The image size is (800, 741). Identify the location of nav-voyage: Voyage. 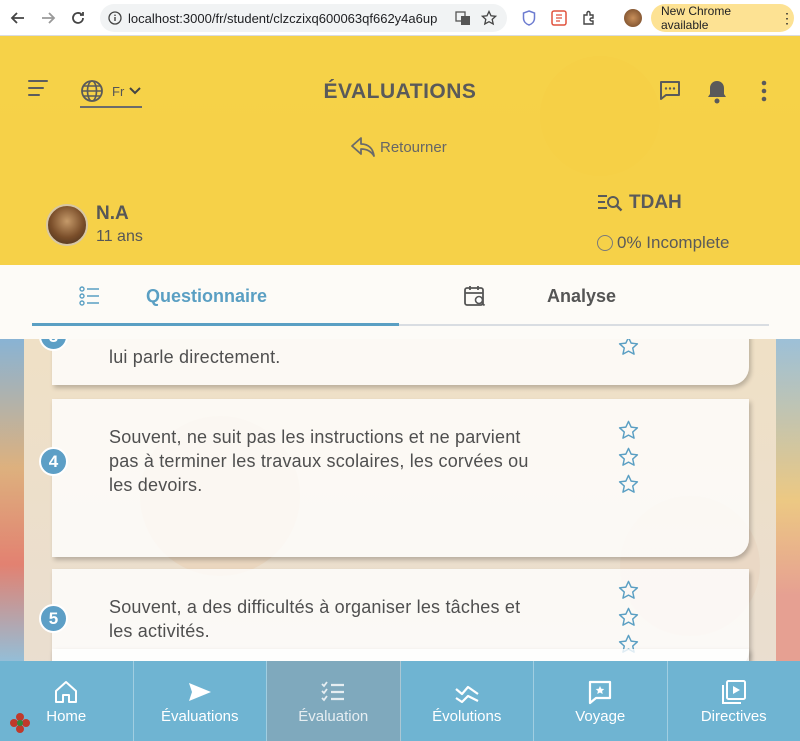
(601, 701).